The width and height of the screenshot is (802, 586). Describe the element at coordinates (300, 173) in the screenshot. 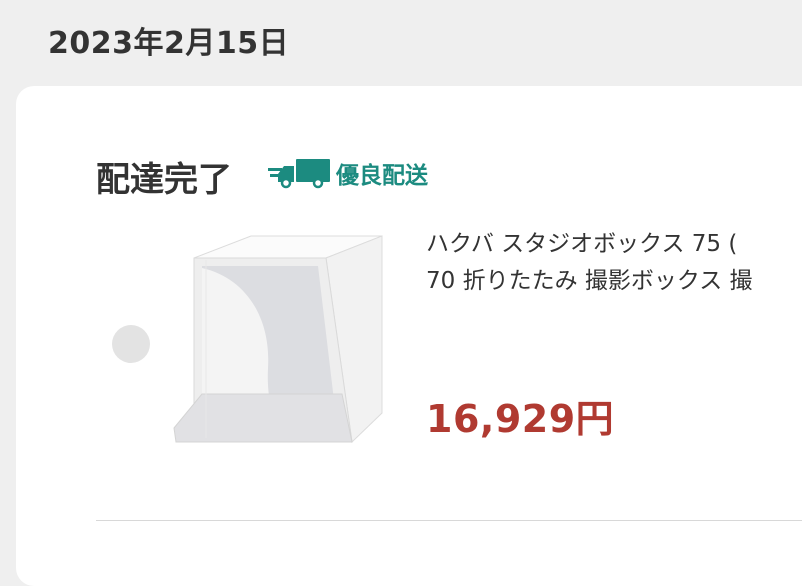

I see `delivery-truck-icon` at that location.